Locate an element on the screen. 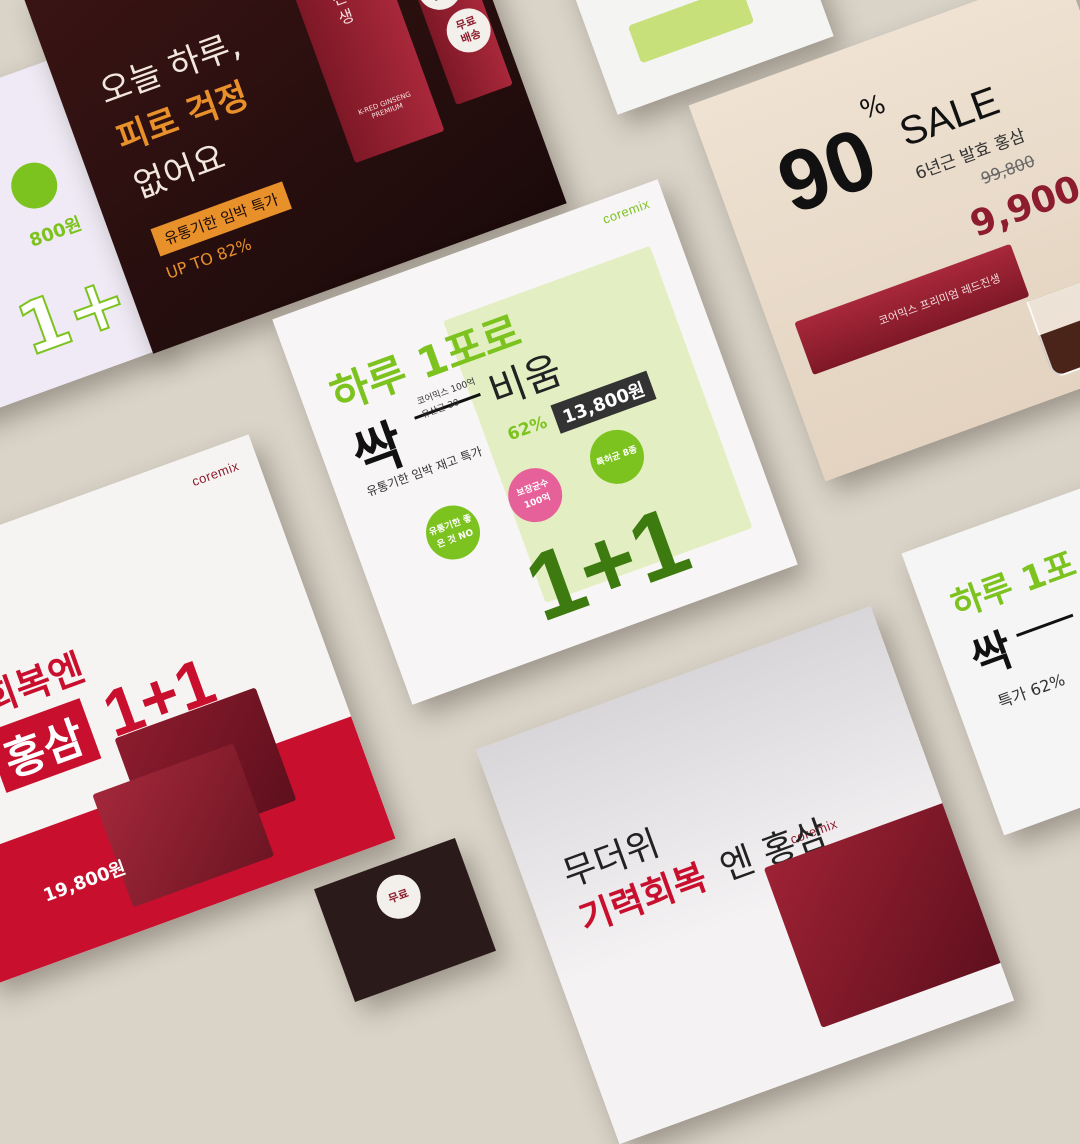 The height and width of the screenshot is (1144, 1080). product-en: K-RED GINSENG PREMIUM is located at coordinates (385, 105).